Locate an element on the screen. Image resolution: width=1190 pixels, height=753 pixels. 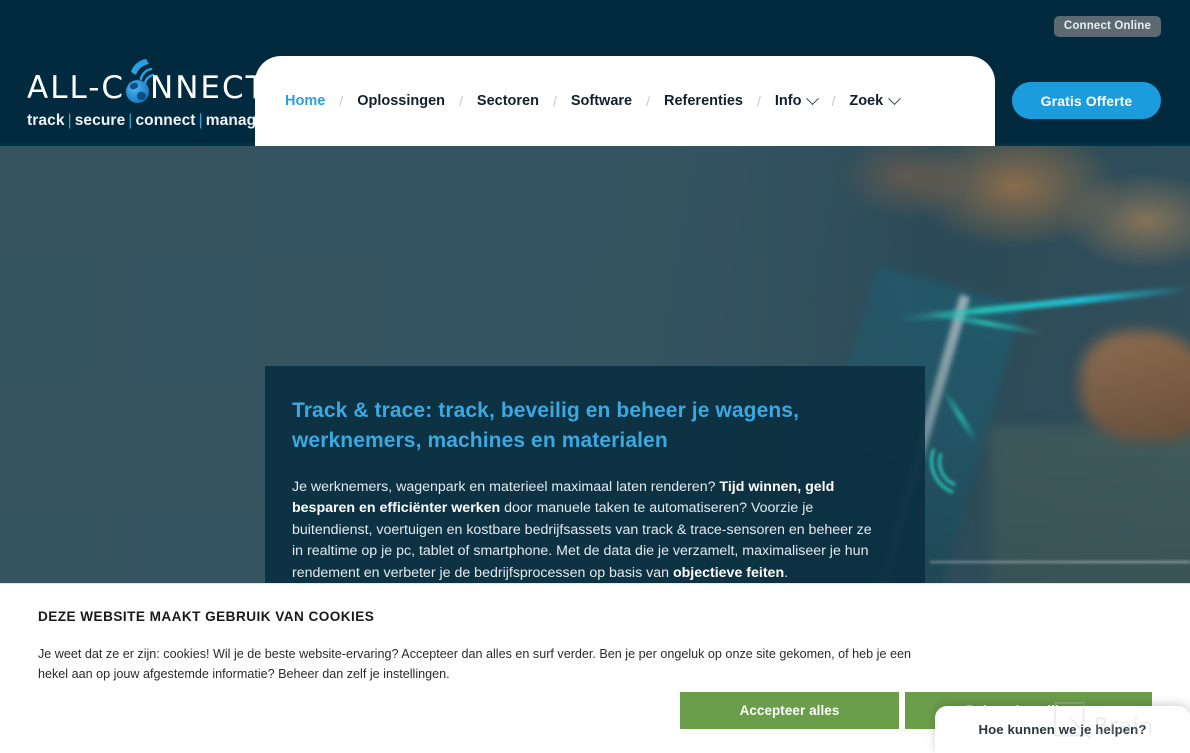
accept-all-cookies-button: Accepteer alles is located at coordinates (789, 710).